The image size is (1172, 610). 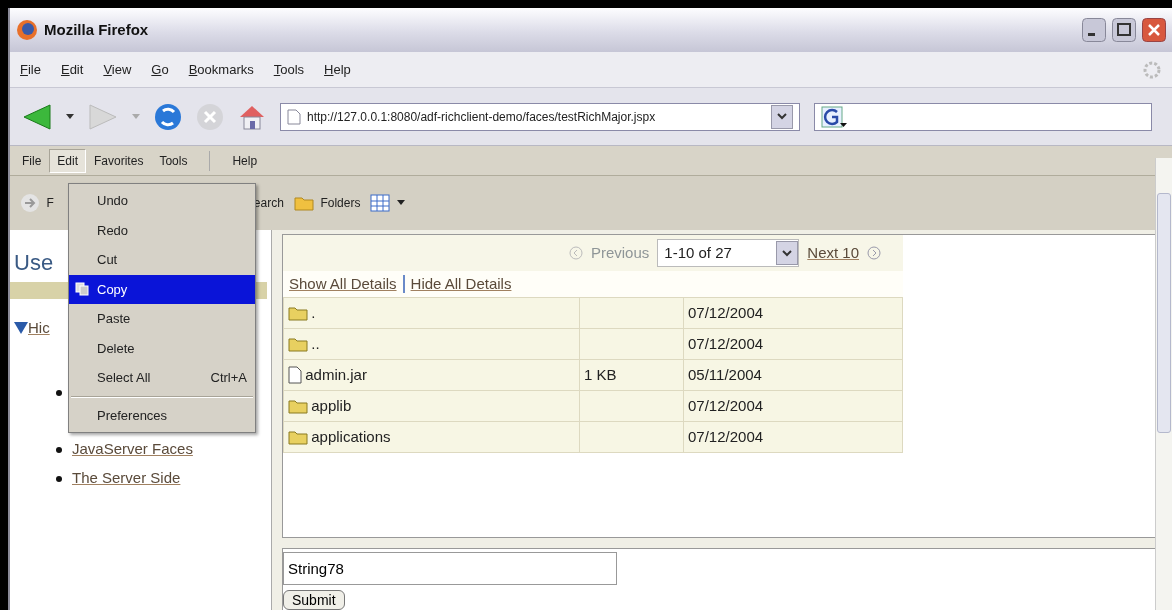 What do you see at coordinates (314, 600) in the screenshot?
I see `submit-button: Submit` at bounding box center [314, 600].